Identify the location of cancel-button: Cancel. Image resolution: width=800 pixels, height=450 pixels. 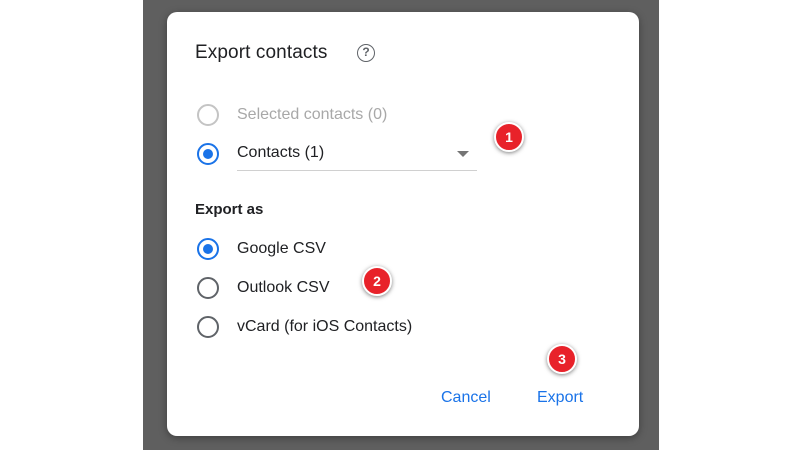
(466, 398).